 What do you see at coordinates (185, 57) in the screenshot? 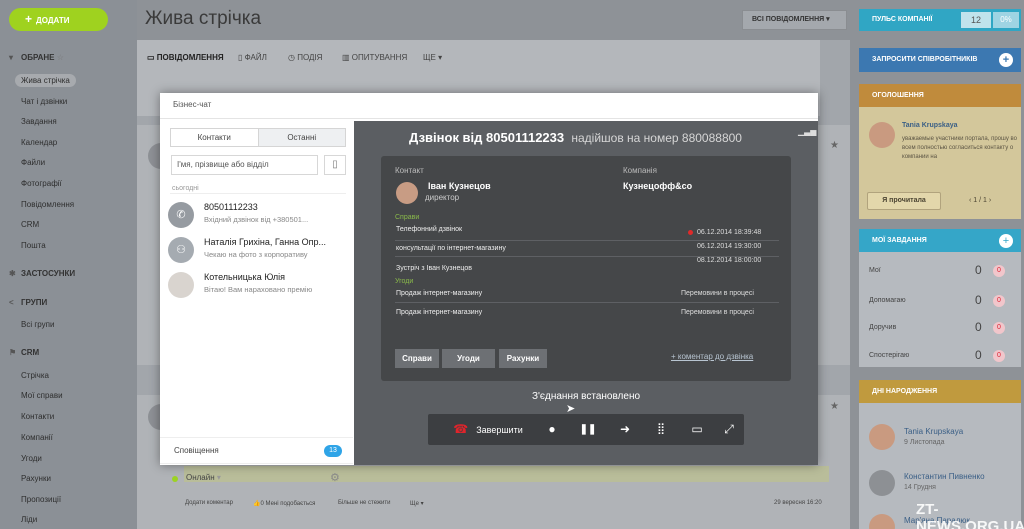
I see `tab-message: ▭ ПОВІДОМЛЕННЯ` at bounding box center [185, 57].